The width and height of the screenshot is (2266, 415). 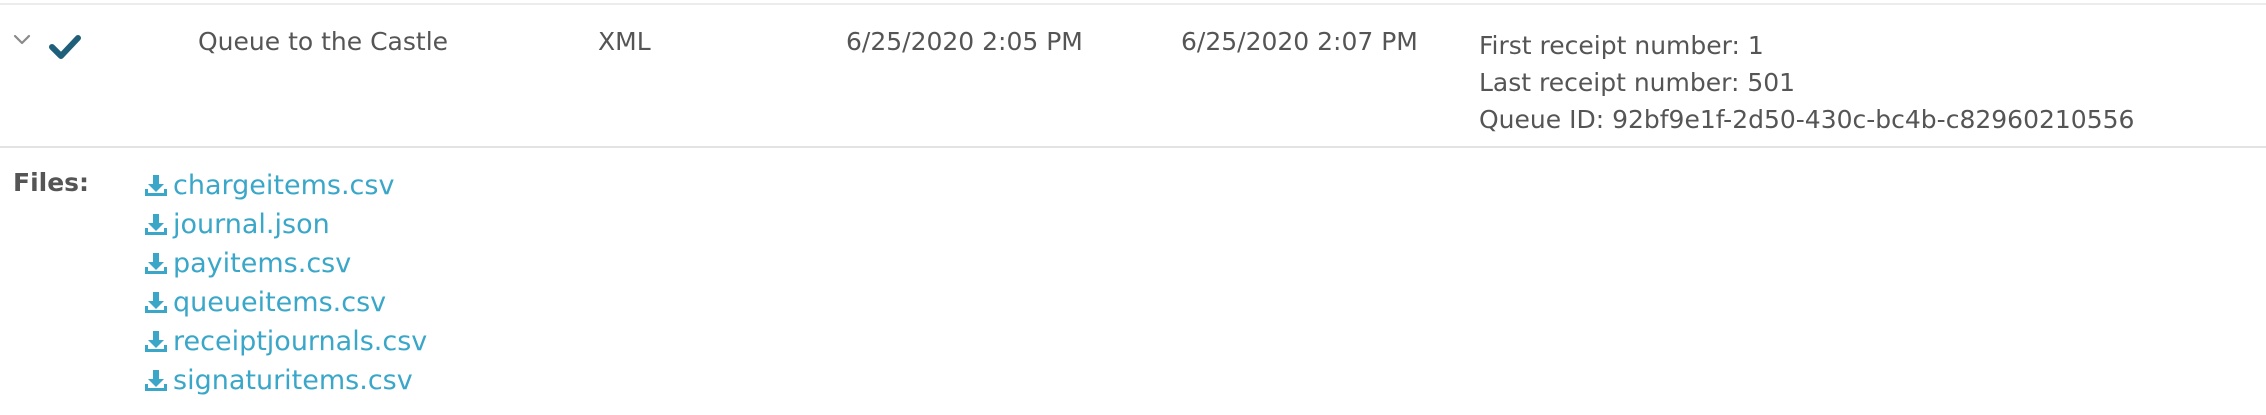 I want to click on first-receipt-number: First receipt number: 1, so click(x=1621, y=45).